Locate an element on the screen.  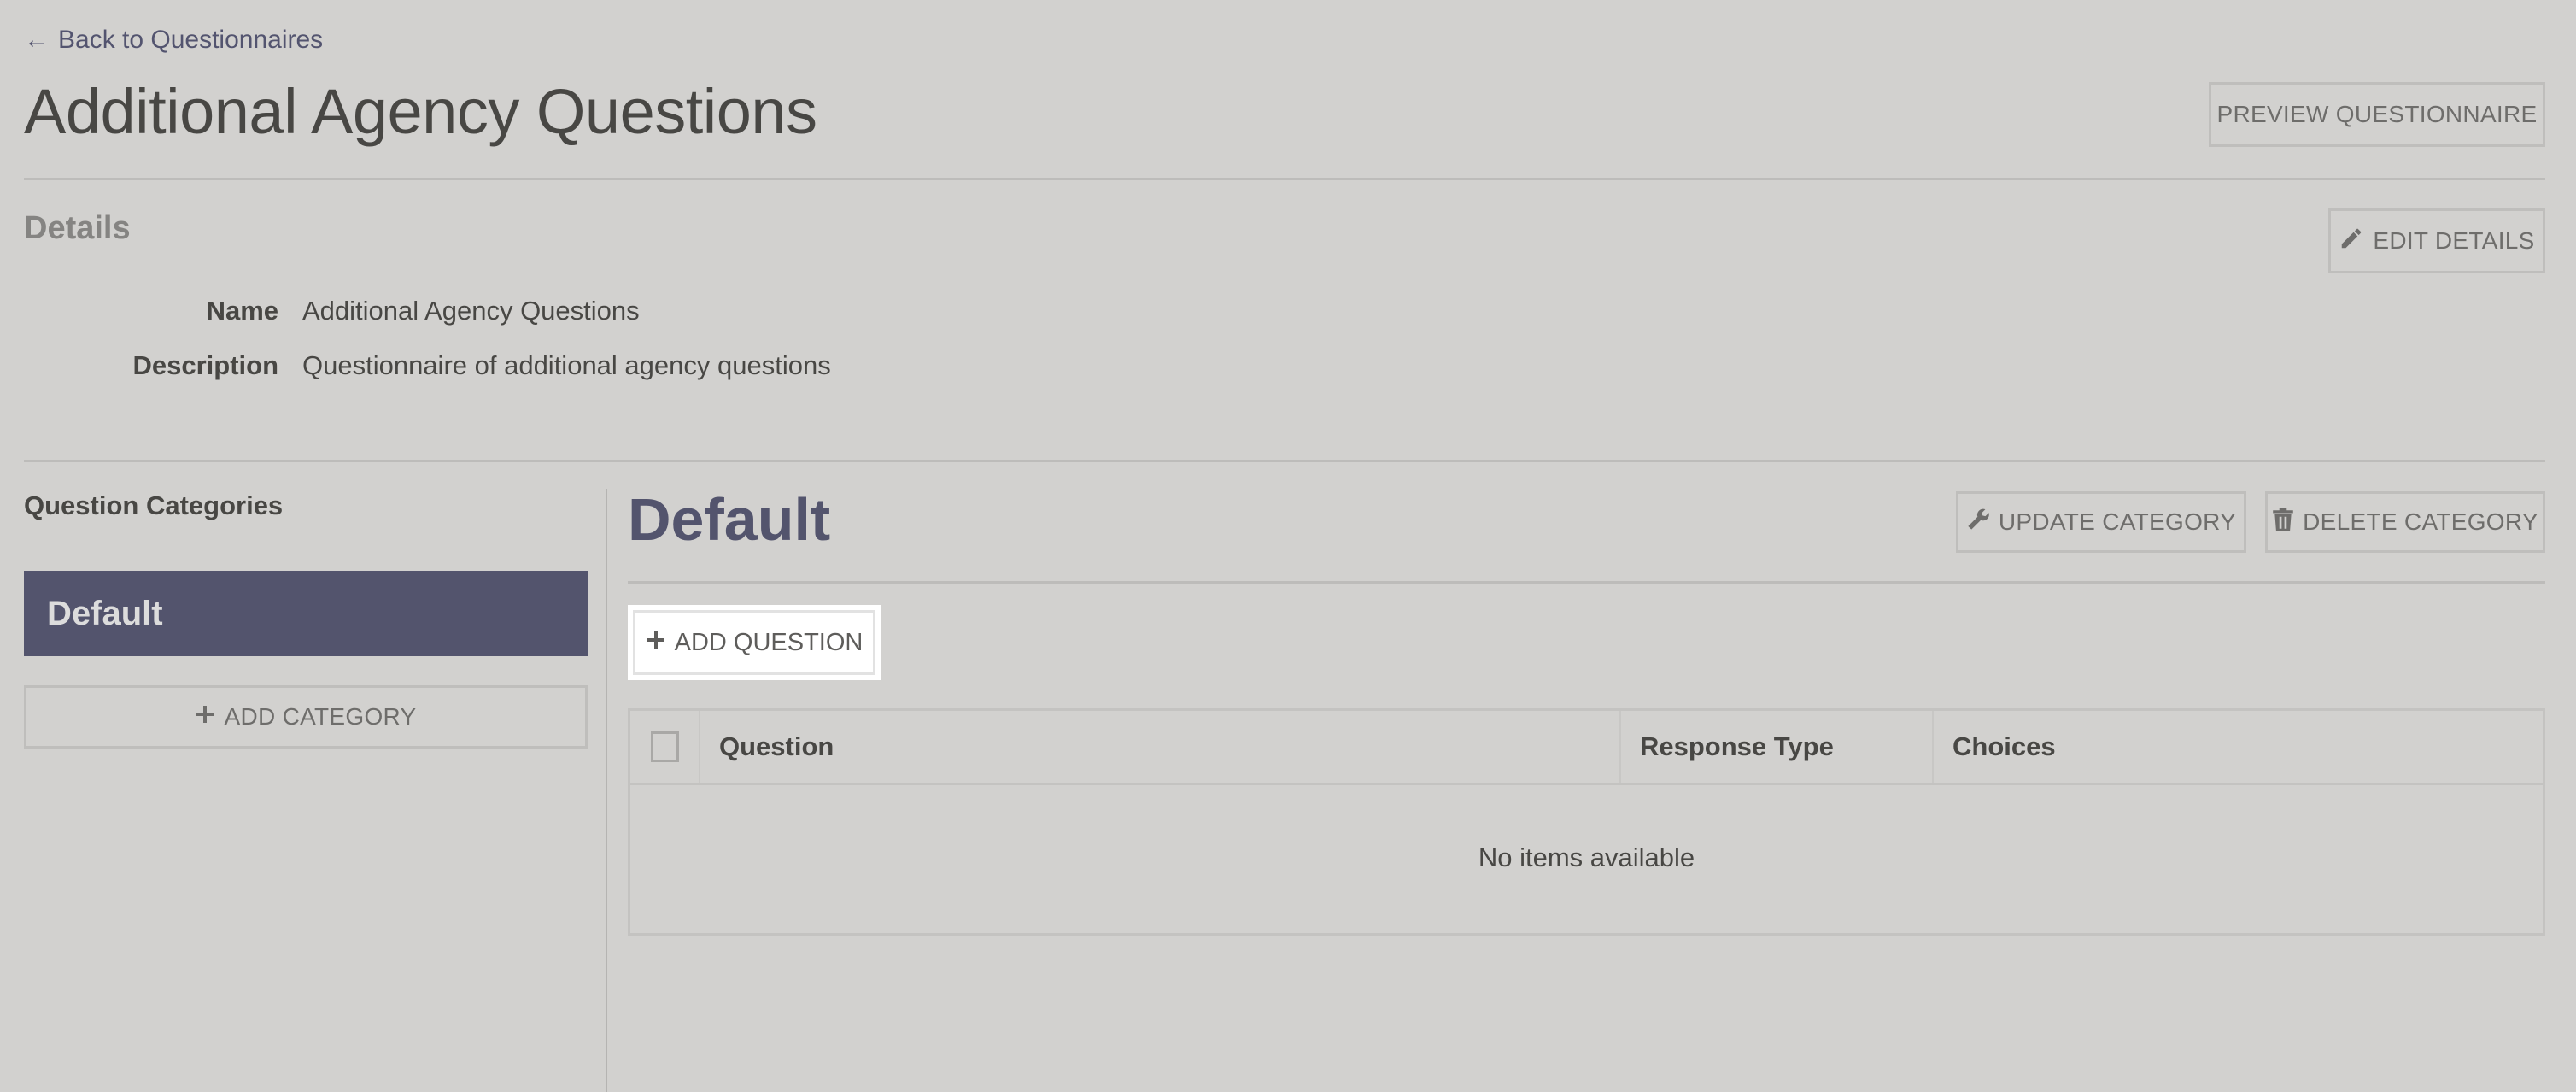
details-heading: Details is located at coordinates (77, 228).